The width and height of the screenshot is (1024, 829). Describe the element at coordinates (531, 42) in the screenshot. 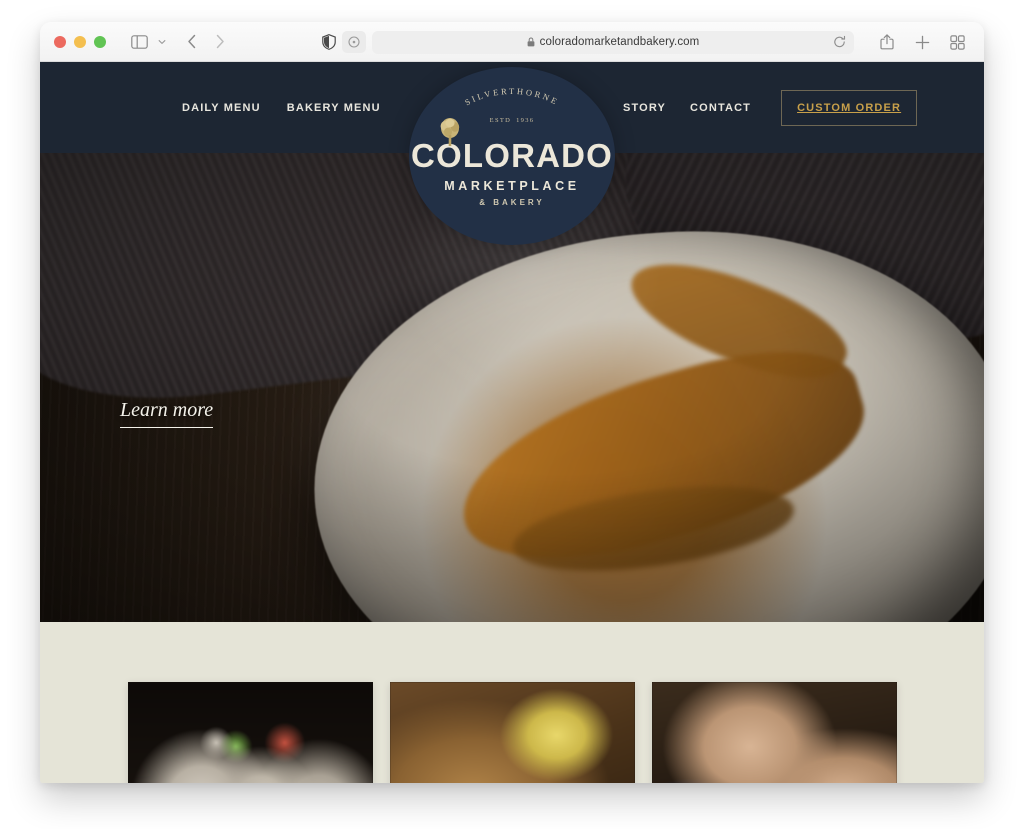

I see `lock-icon` at that location.